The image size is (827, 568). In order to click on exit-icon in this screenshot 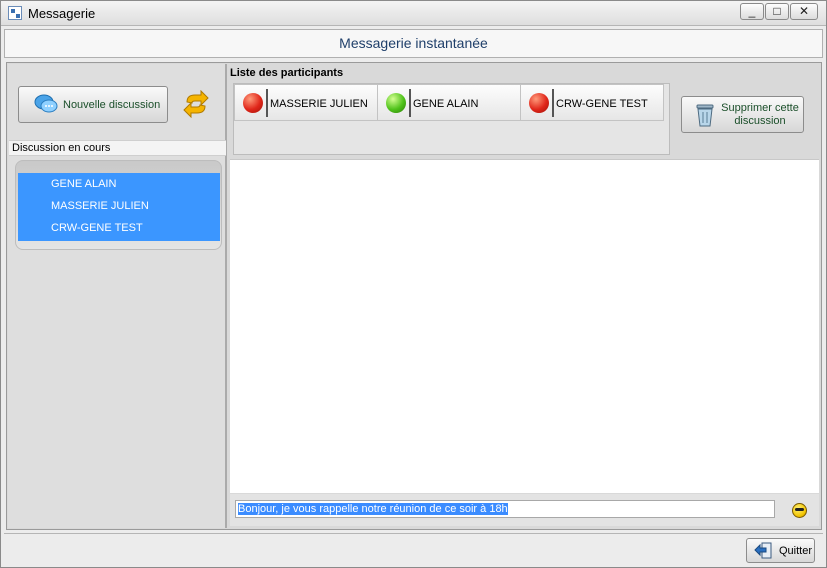, I will do `click(763, 550)`.